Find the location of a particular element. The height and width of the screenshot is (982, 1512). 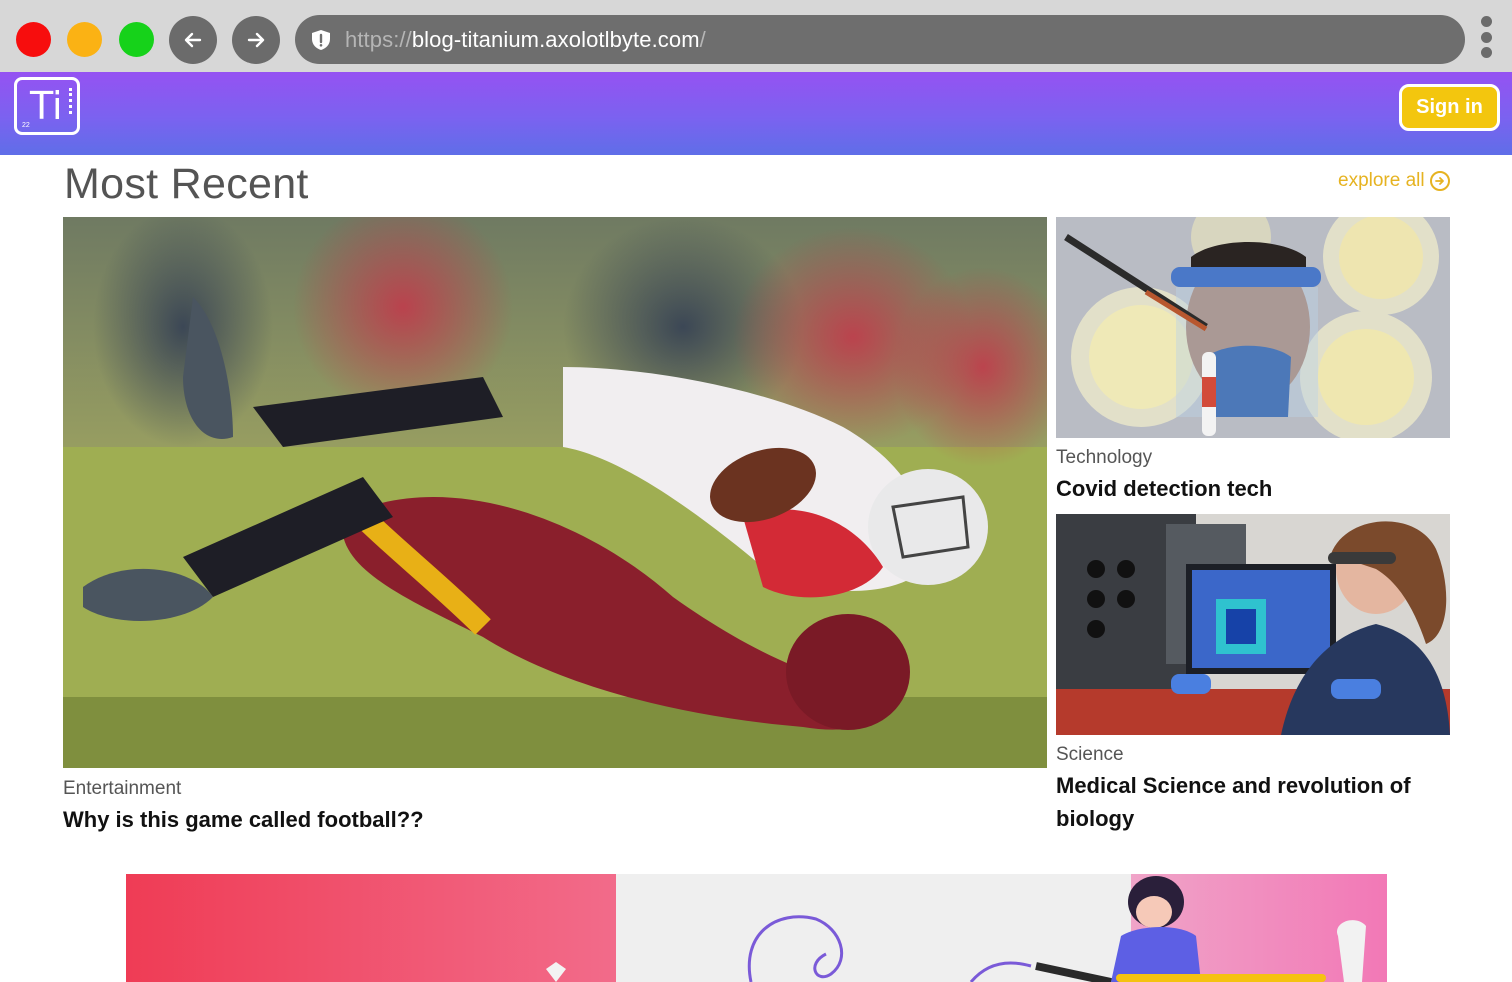

url-protocol: https:// is located at coordinates (378, 39).